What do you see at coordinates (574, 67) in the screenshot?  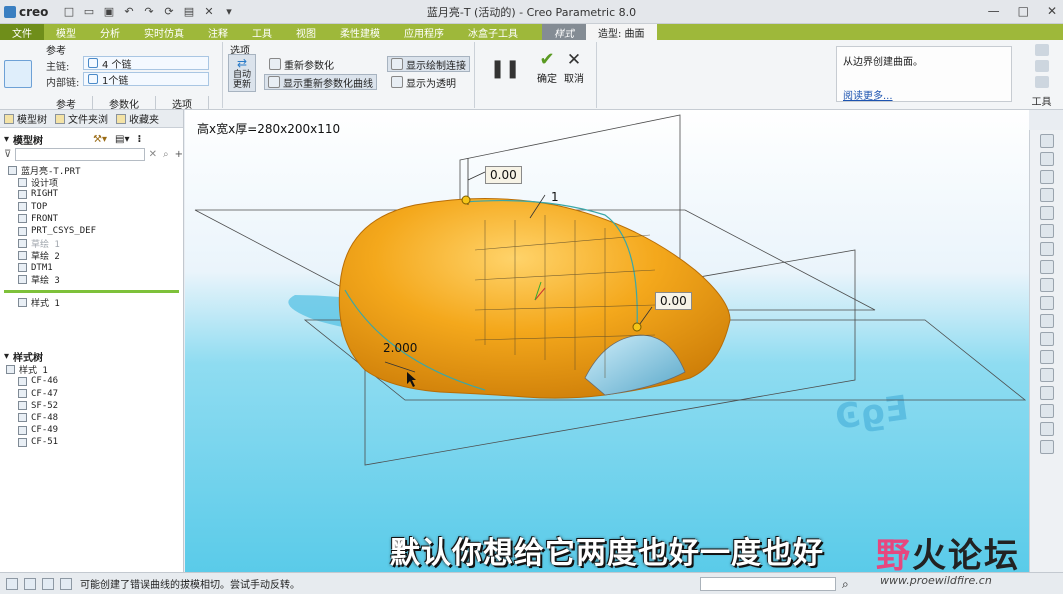 I see `cancel-button: ✕ 取消` at bounding box center [574, 67].